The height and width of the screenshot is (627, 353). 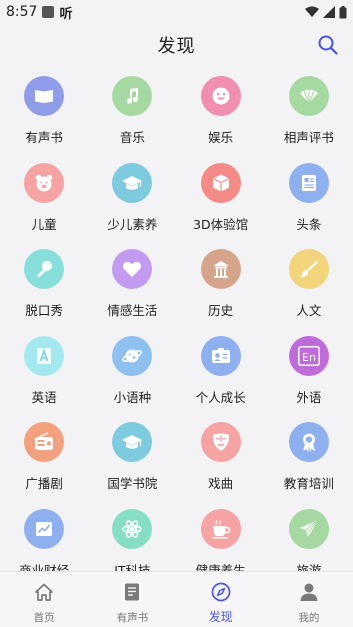 What do you see at coordinates (132, 137) in the screenshot?
I see `category-label: 音乐` at bounding box center [132, 137].